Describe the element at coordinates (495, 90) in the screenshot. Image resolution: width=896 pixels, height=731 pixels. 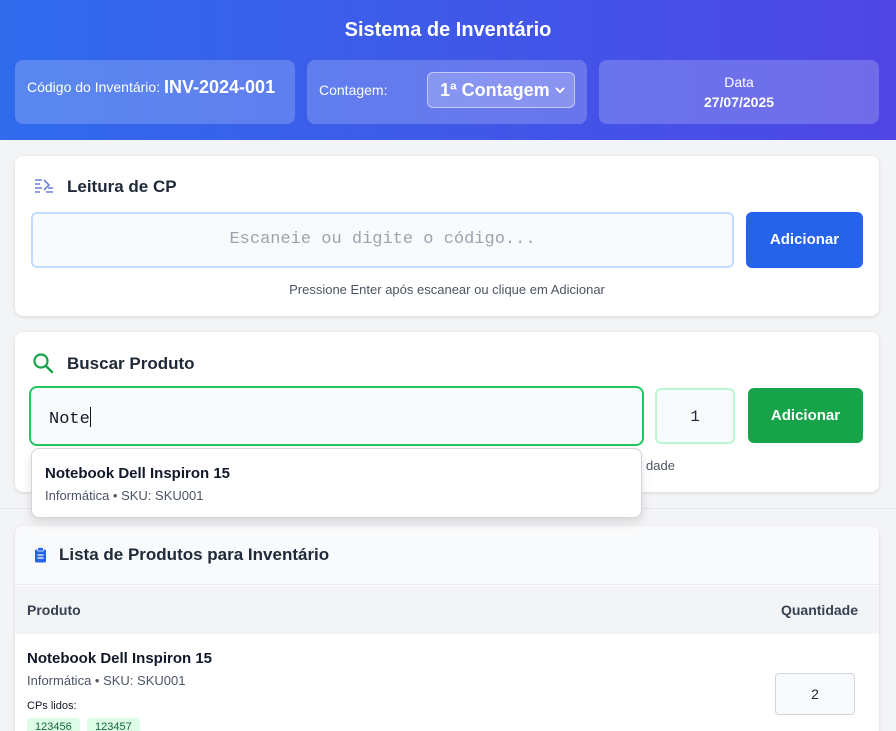
I see `count-select-value: 1ª Contagem` at that location.